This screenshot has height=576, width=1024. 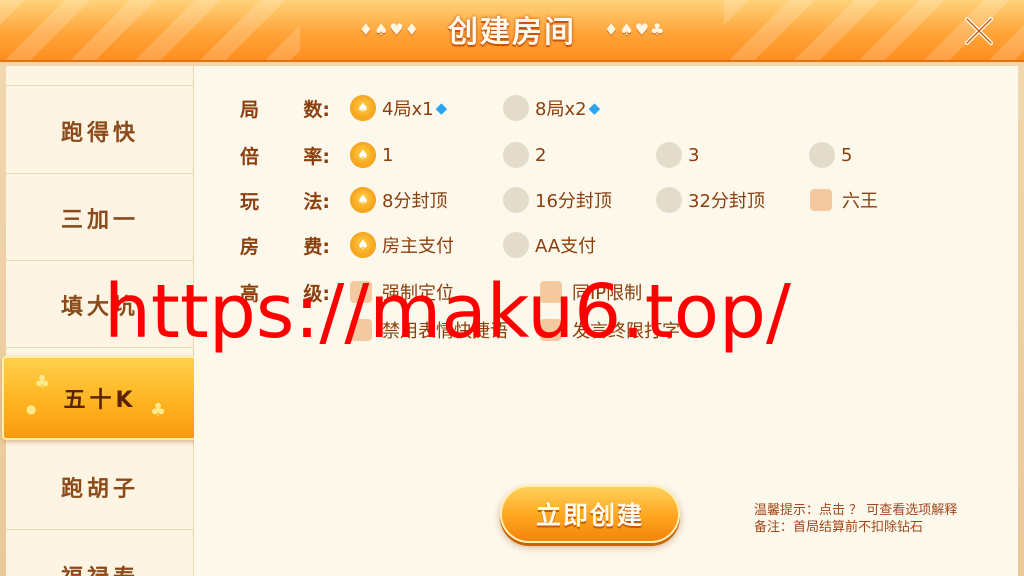 I want to click on suits-decoration-right: ♦♠♥♣, so click(x=635, y=29).